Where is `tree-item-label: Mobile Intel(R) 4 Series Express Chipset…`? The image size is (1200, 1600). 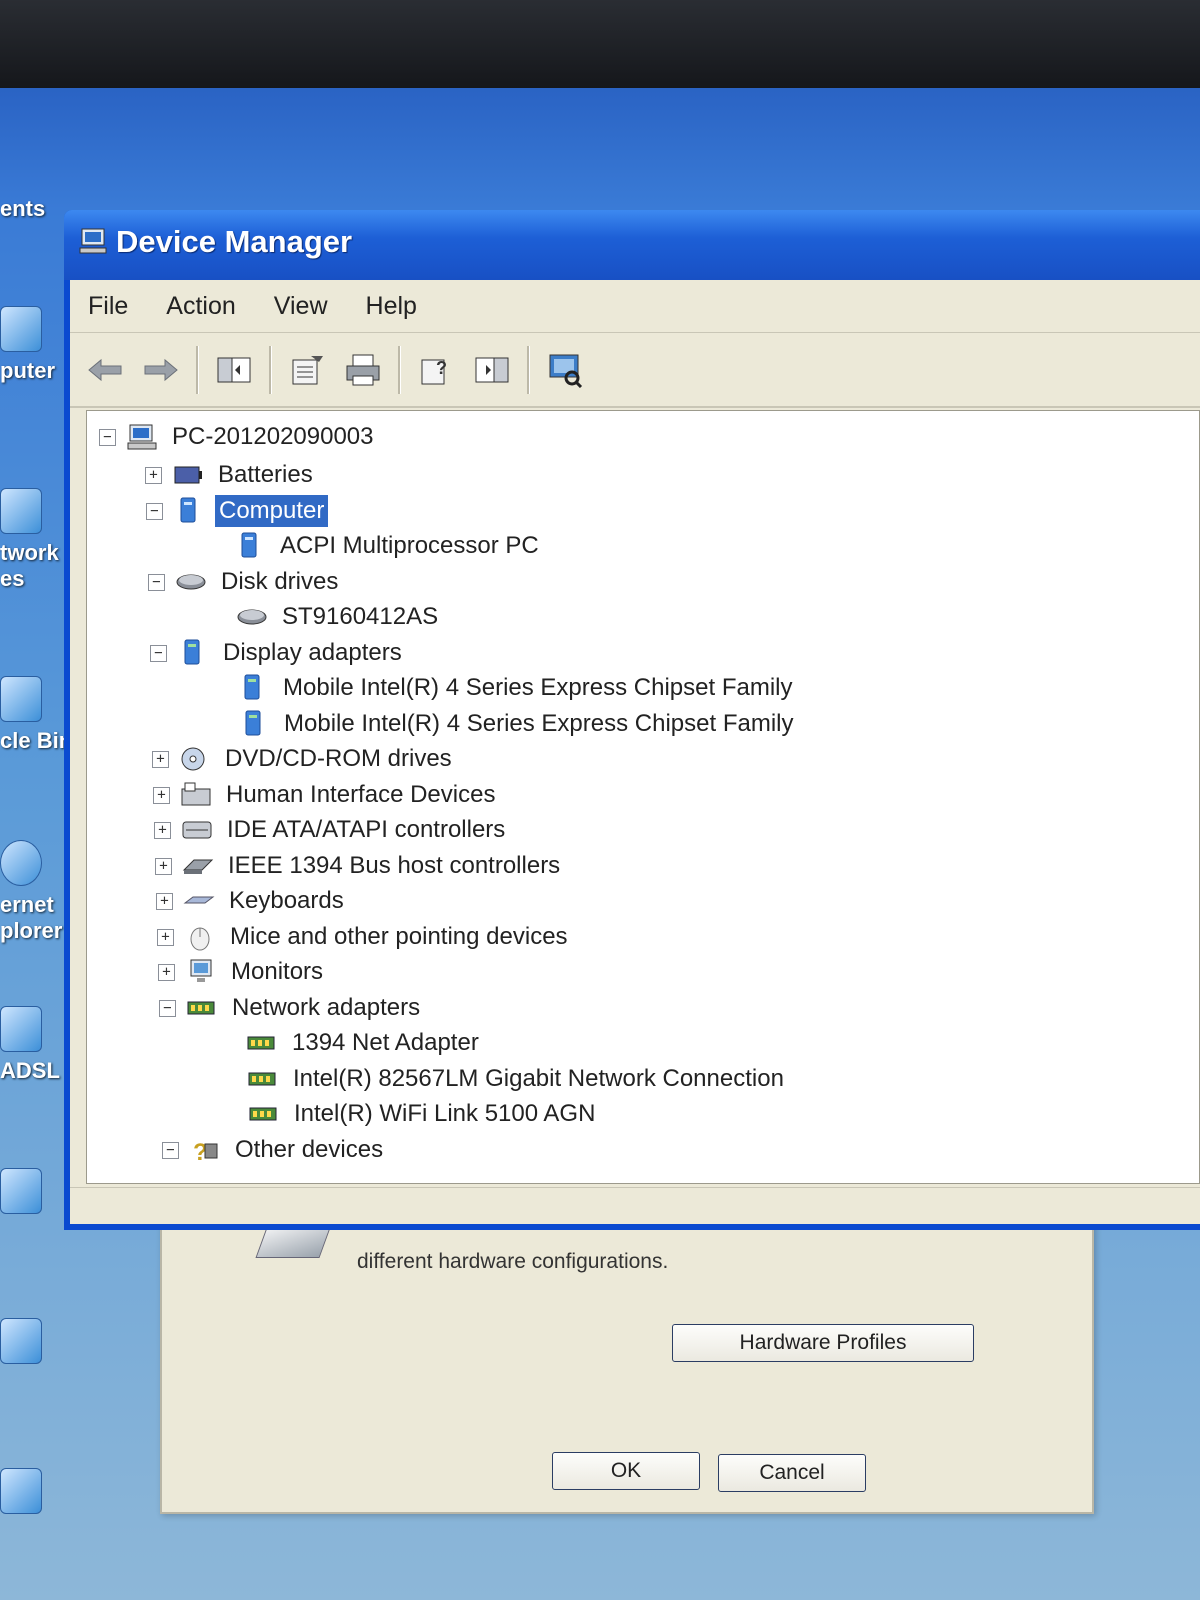 tree-item-label: Mobile Intel(R) 4 Series Express Chipset… is located at coordinates (539, 723).